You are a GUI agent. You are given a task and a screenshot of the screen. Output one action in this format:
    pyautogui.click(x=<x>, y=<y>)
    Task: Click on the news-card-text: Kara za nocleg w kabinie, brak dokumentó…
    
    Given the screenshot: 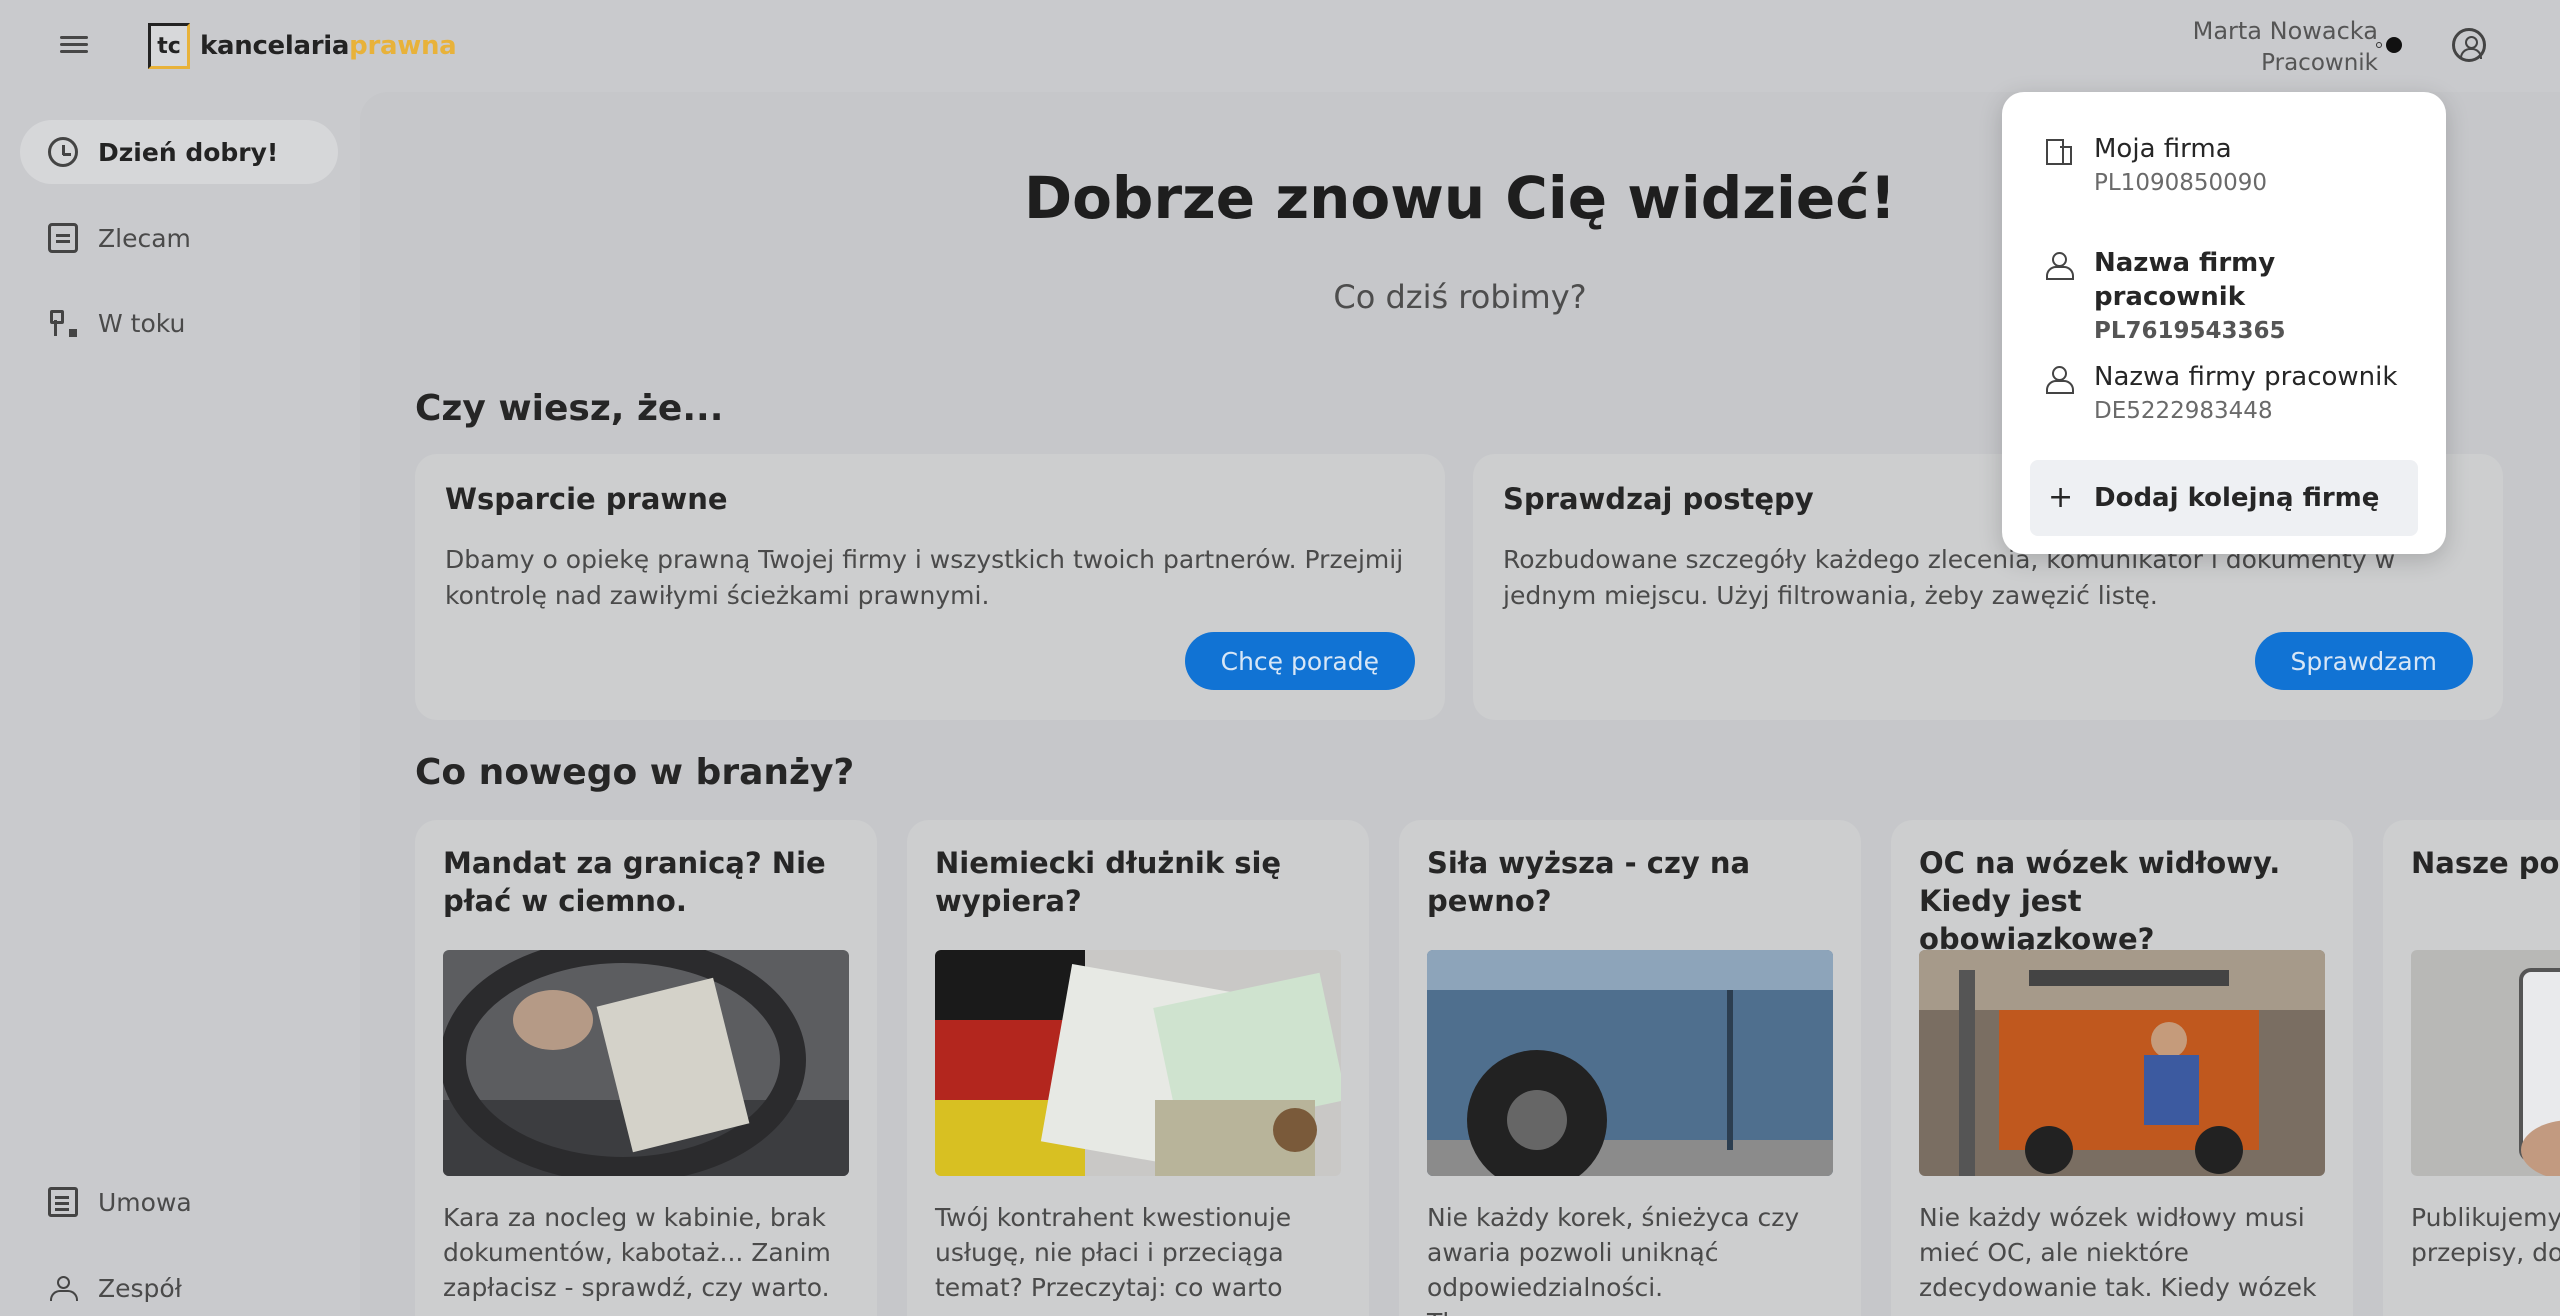 What is the action you would take?
    pyautogui.click(x=637, y=1252)
    